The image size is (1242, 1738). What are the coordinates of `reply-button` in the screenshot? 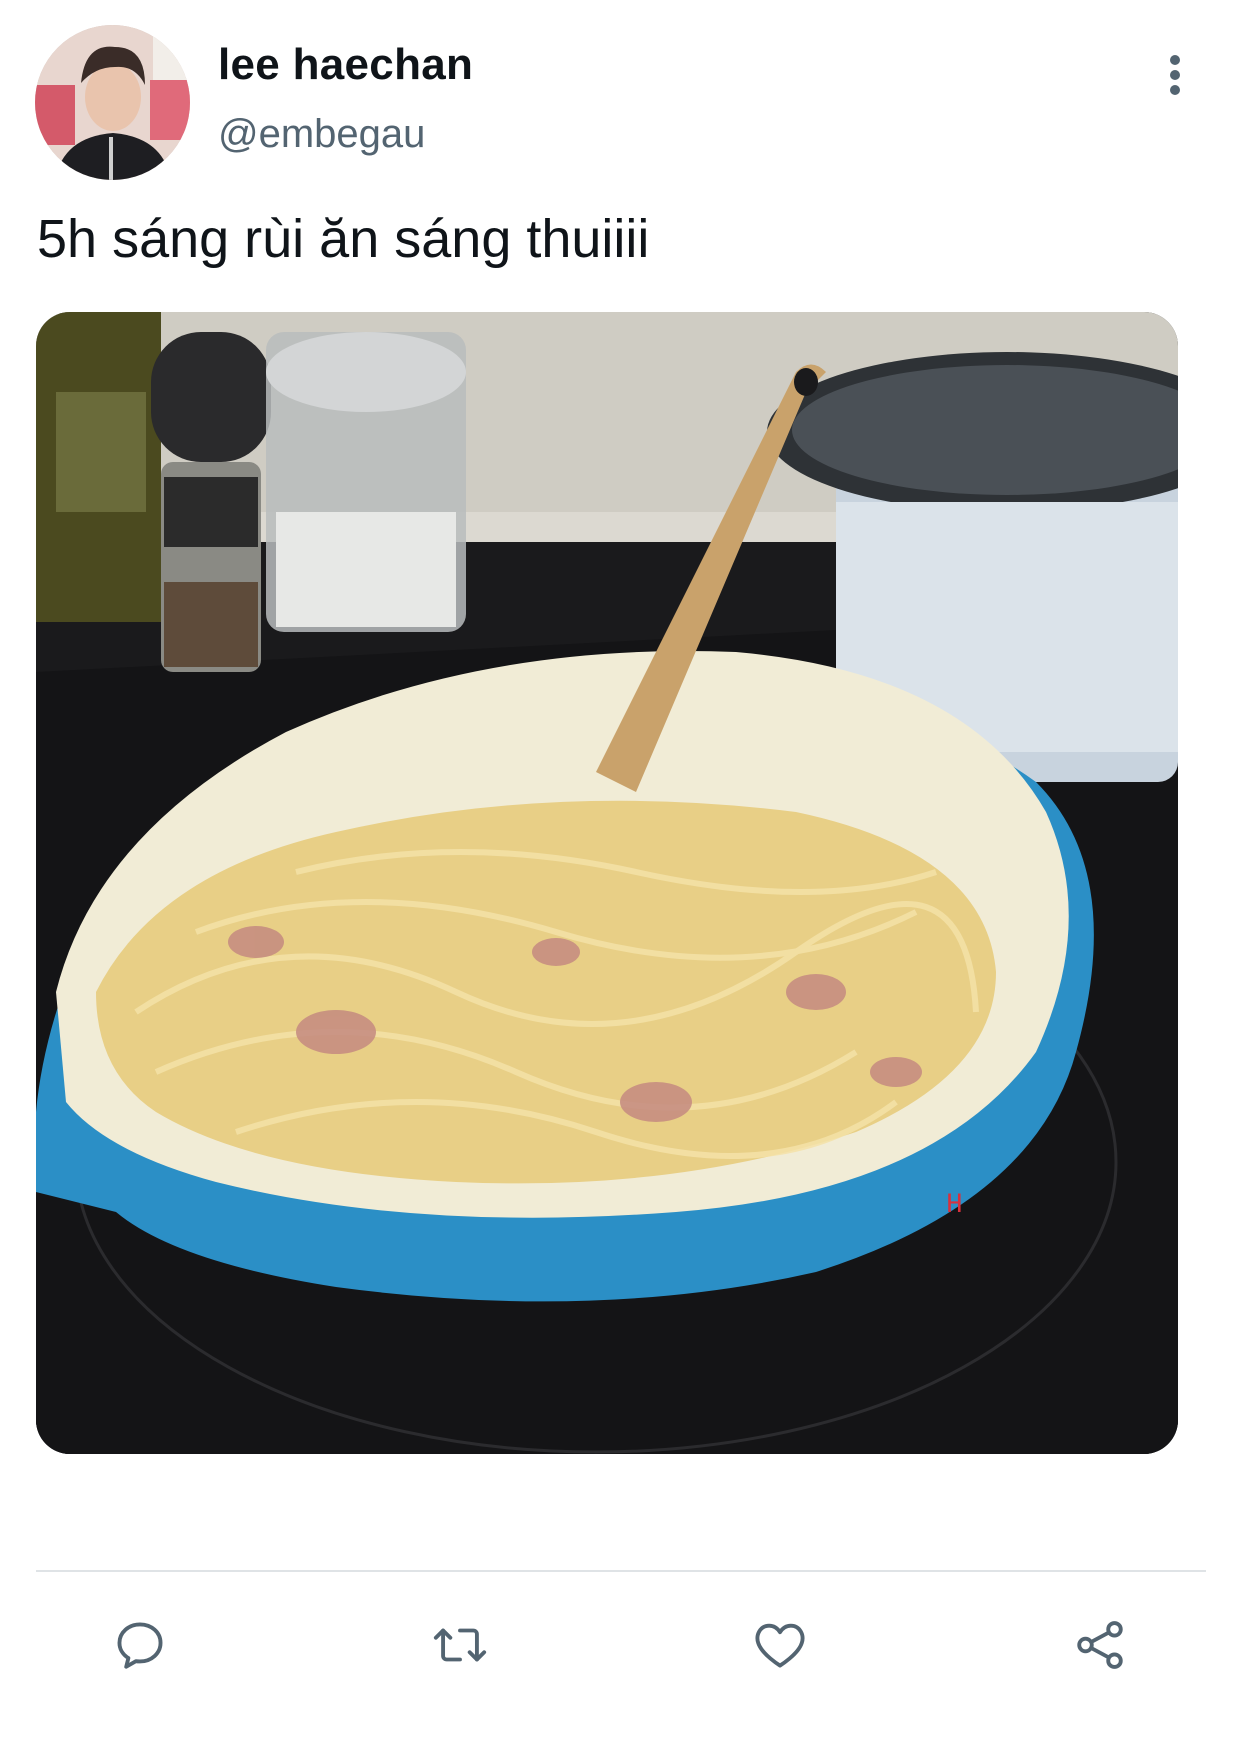 It's located at (140, 1645).